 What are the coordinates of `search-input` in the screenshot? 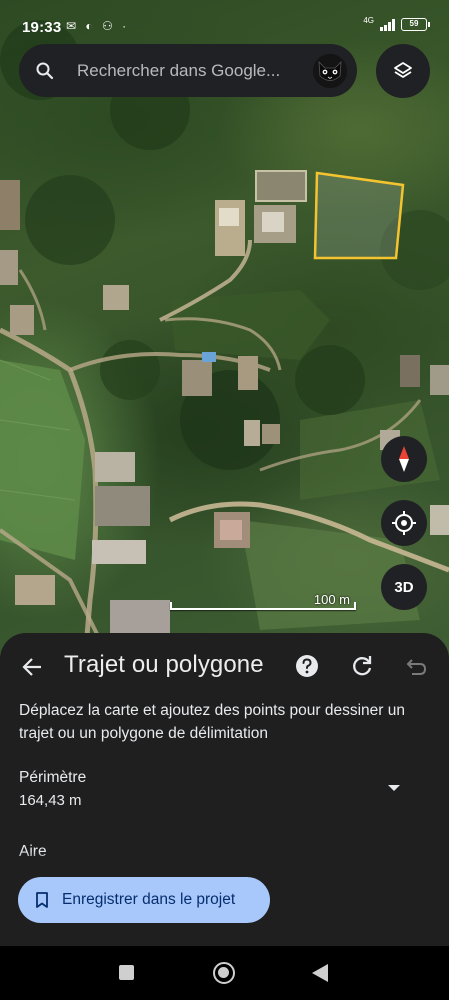 It's located at (192, 70).